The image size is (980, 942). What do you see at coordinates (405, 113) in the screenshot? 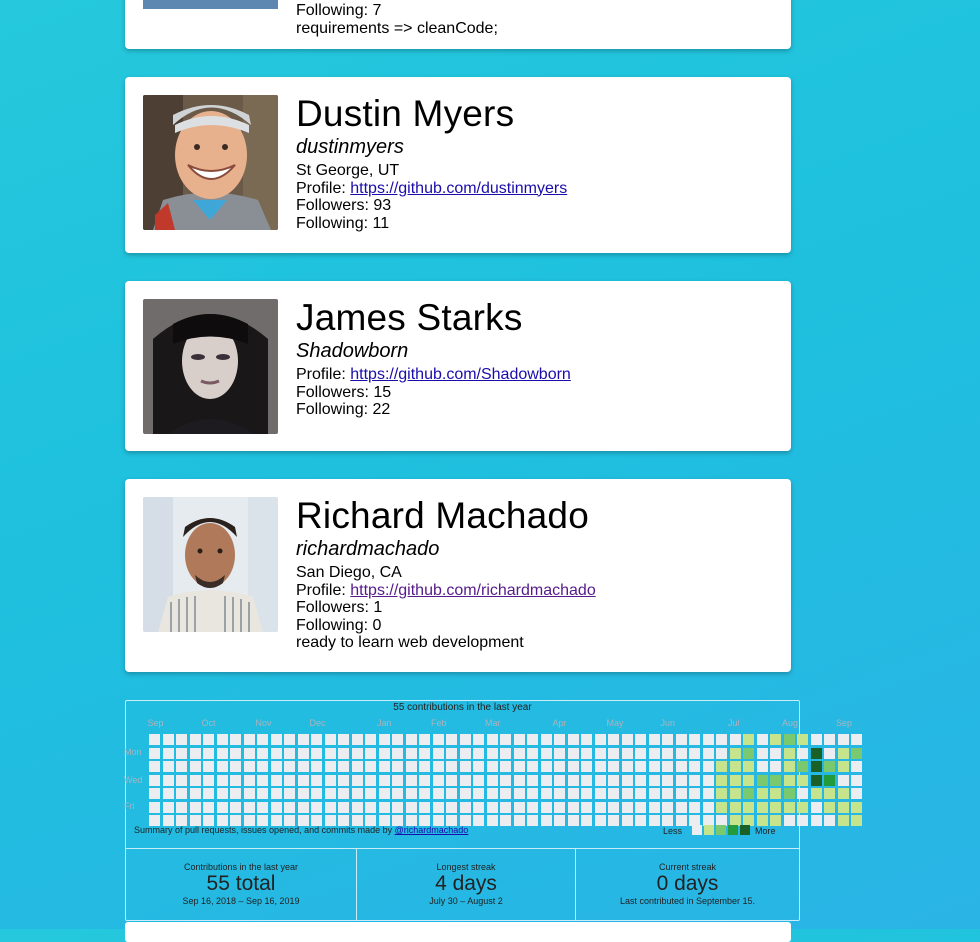
I see `user-name: Dustin Myers` at bounding box center [405, 113].